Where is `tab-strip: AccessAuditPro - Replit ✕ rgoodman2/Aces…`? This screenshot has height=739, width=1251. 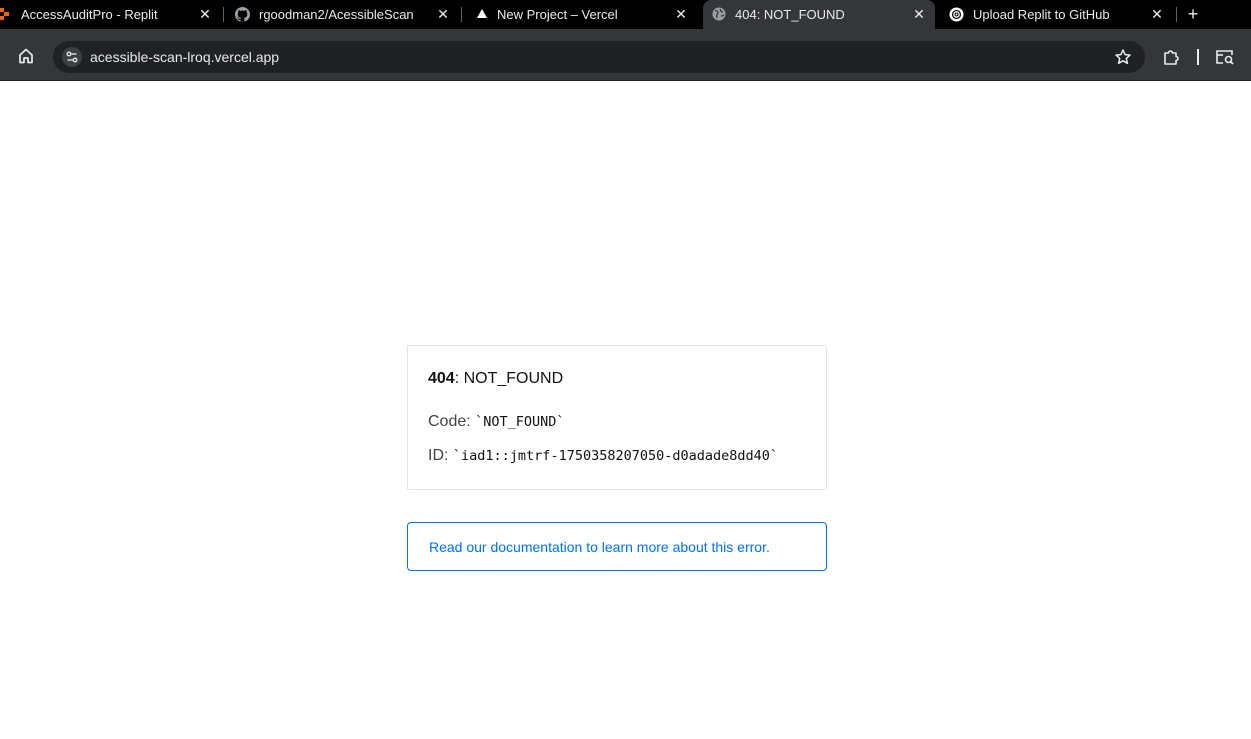 tab-strip: AccessAuditPro - Replit ✕ rgoodman2/Aces… is located at coordinates (625, 14).